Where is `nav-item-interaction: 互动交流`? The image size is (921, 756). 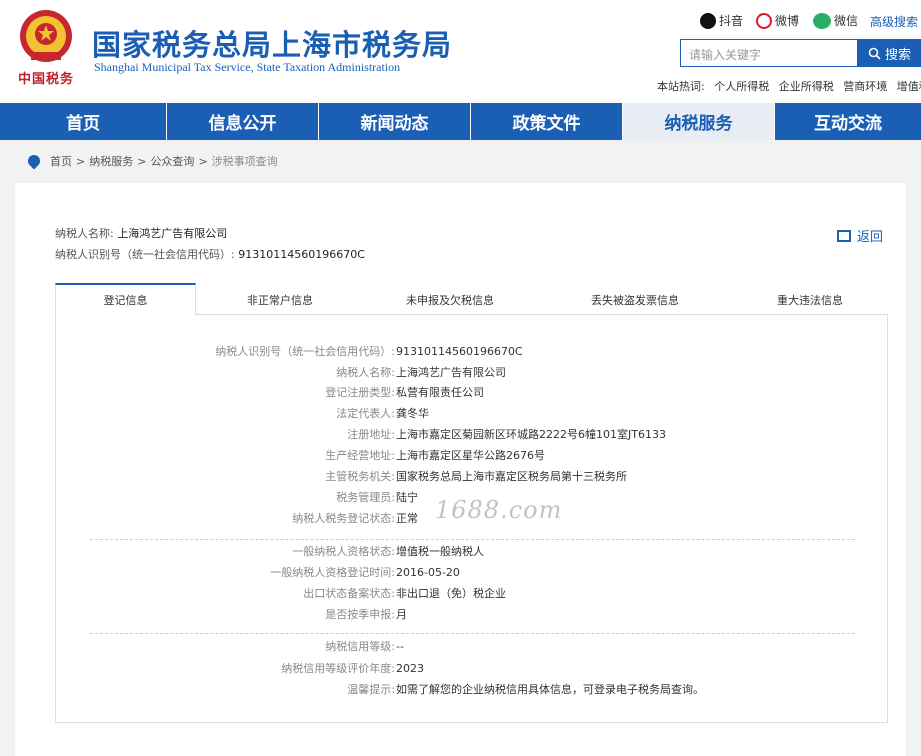 nav-item-interaction: 互动交流 is located at coordinates (848, 121).